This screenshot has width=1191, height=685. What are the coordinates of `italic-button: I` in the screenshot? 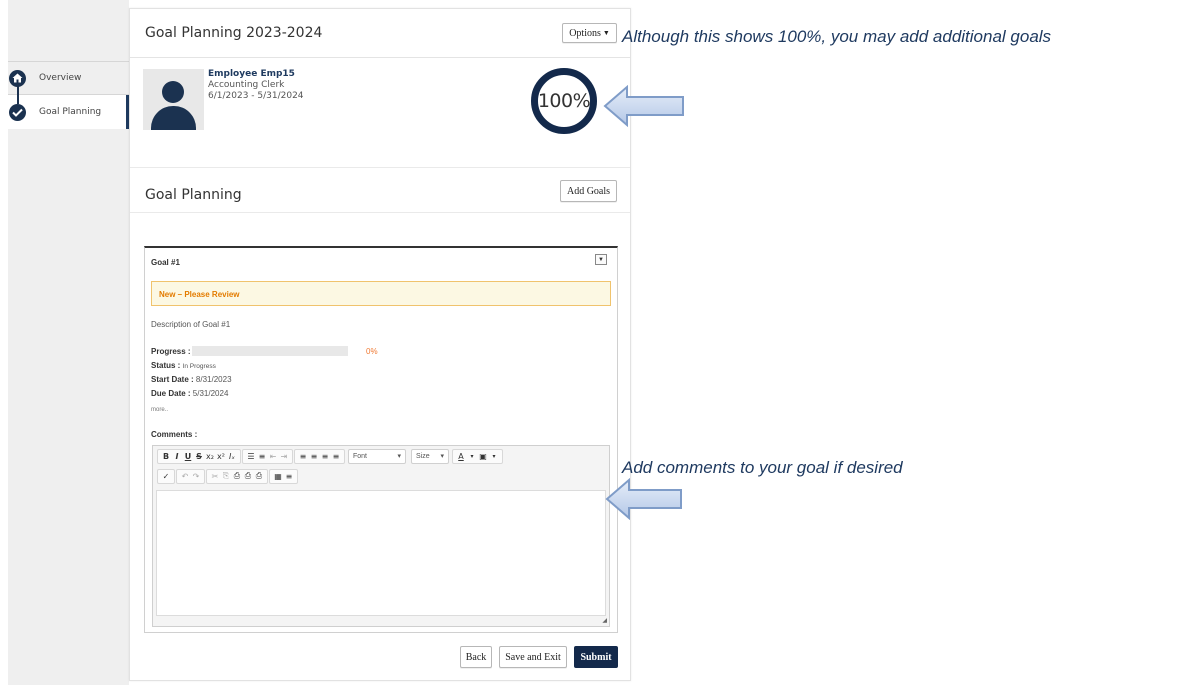 It's located at (177, 456).